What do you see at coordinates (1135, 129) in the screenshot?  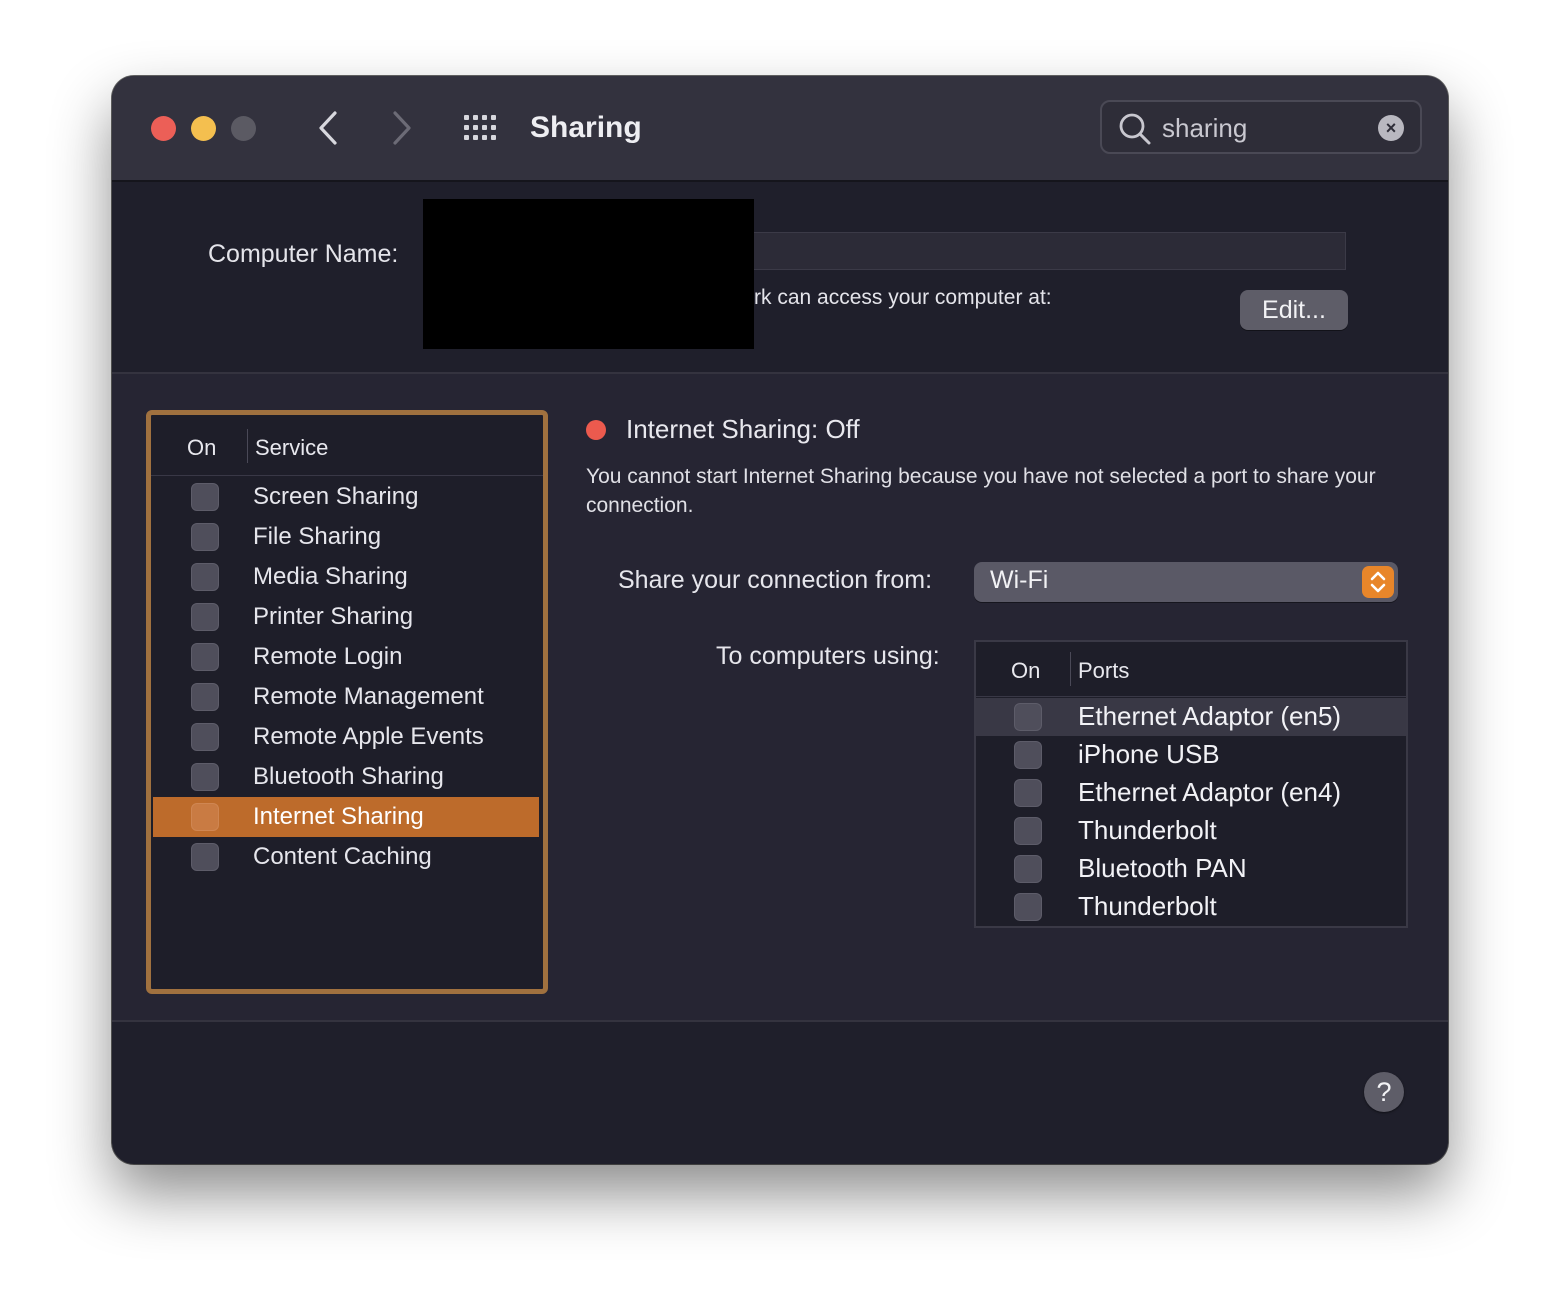 I see `search-icon` at bounding box center [1135, 129].